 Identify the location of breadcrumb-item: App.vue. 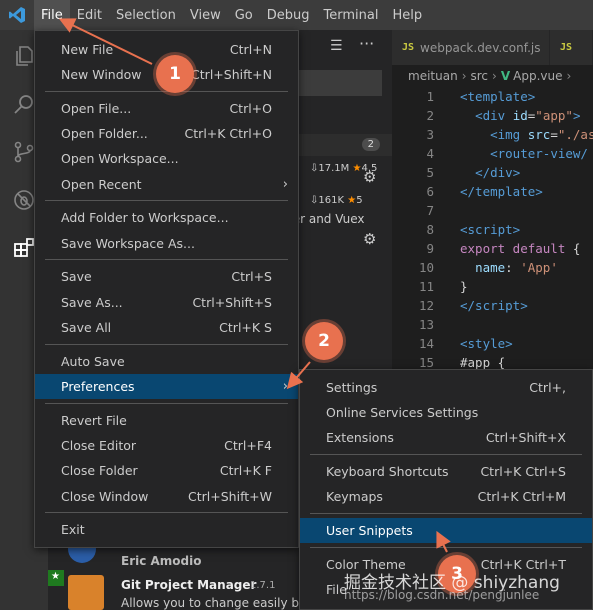
(537, 76).